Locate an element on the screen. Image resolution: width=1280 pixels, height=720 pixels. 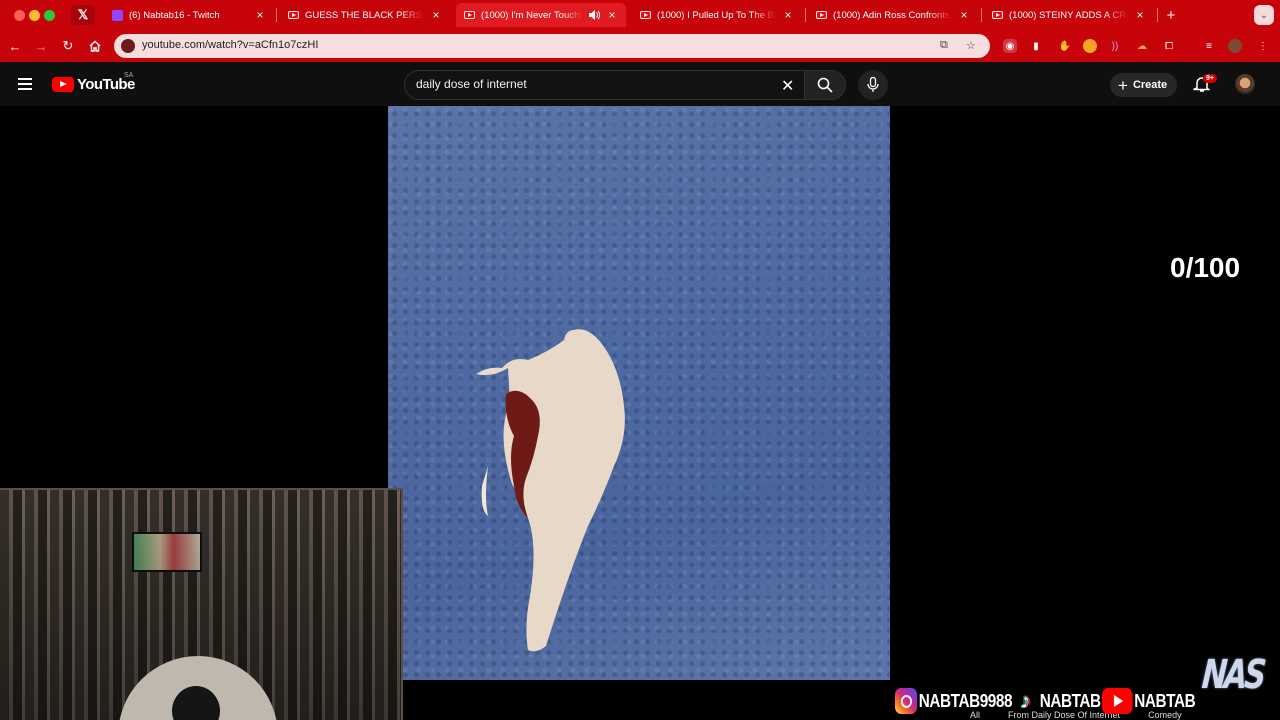
search-button is located at coordinates (825, 85).